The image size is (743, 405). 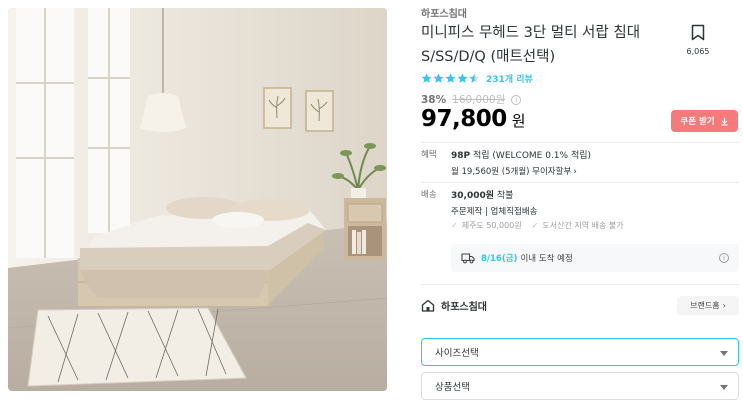 What do you see at coordinates (494, 212) in the screenshot?
I see `shipping-method: 주문제작 | 업체직접배송` at bounding box center [494, 212].